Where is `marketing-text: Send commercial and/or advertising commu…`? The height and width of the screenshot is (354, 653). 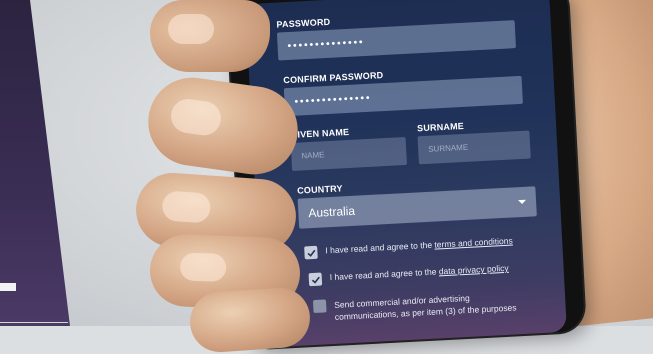 marketing-text: Send commercial and/or advertising commu… is located at coordinates (425, 307).